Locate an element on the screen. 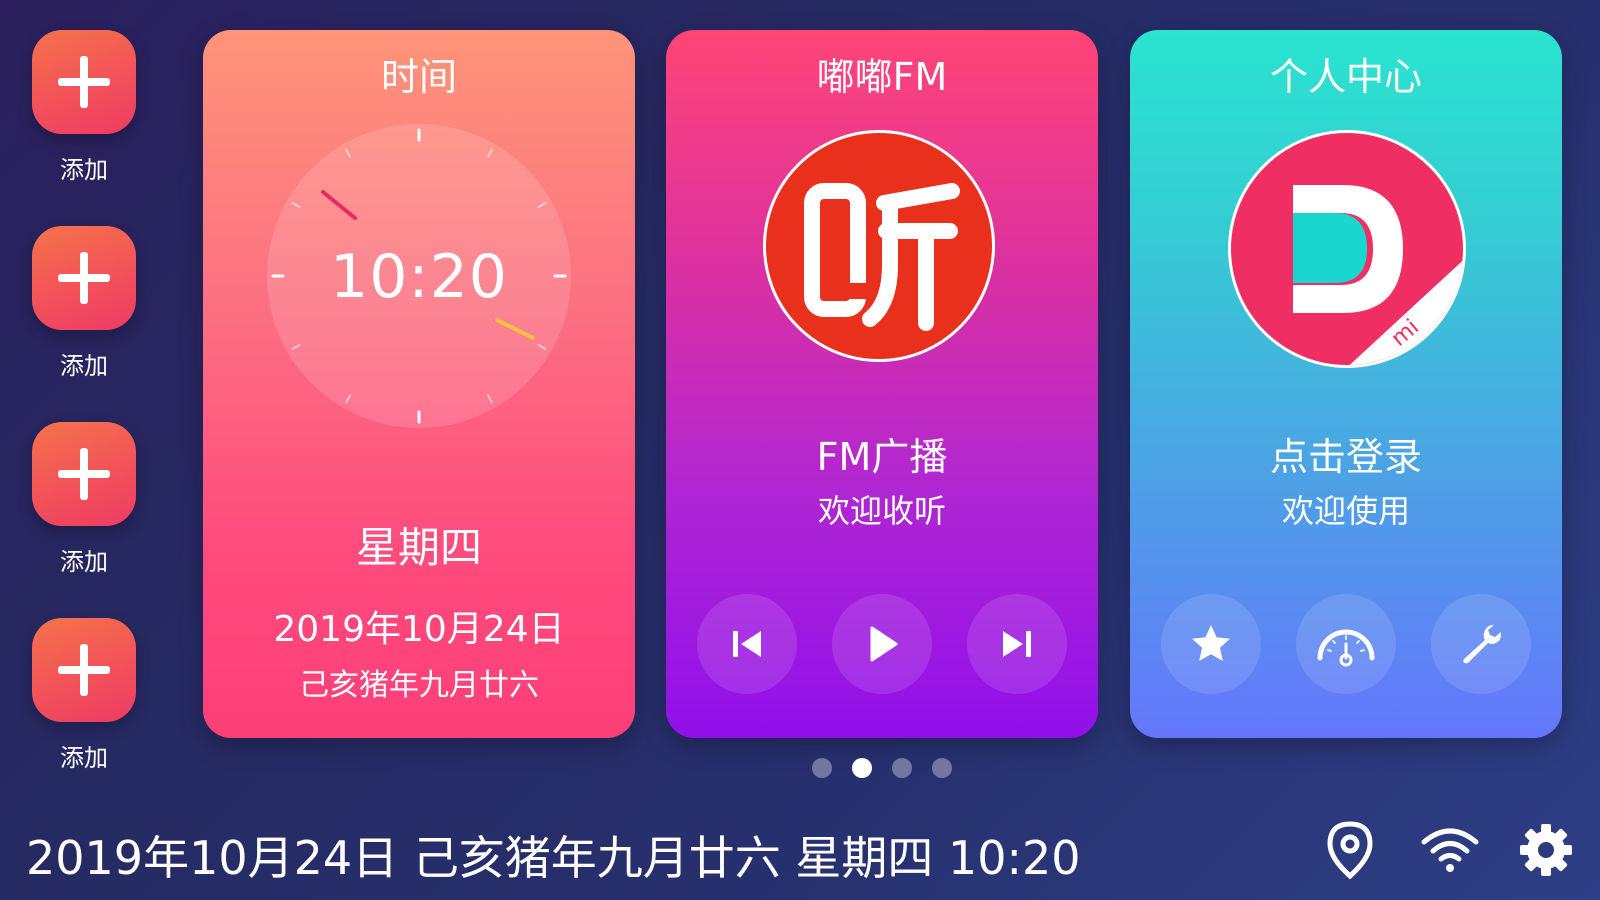 The width and height of the screenshot is (1600, 900). weekday: 星期四 is located at coordinates (418, 547).